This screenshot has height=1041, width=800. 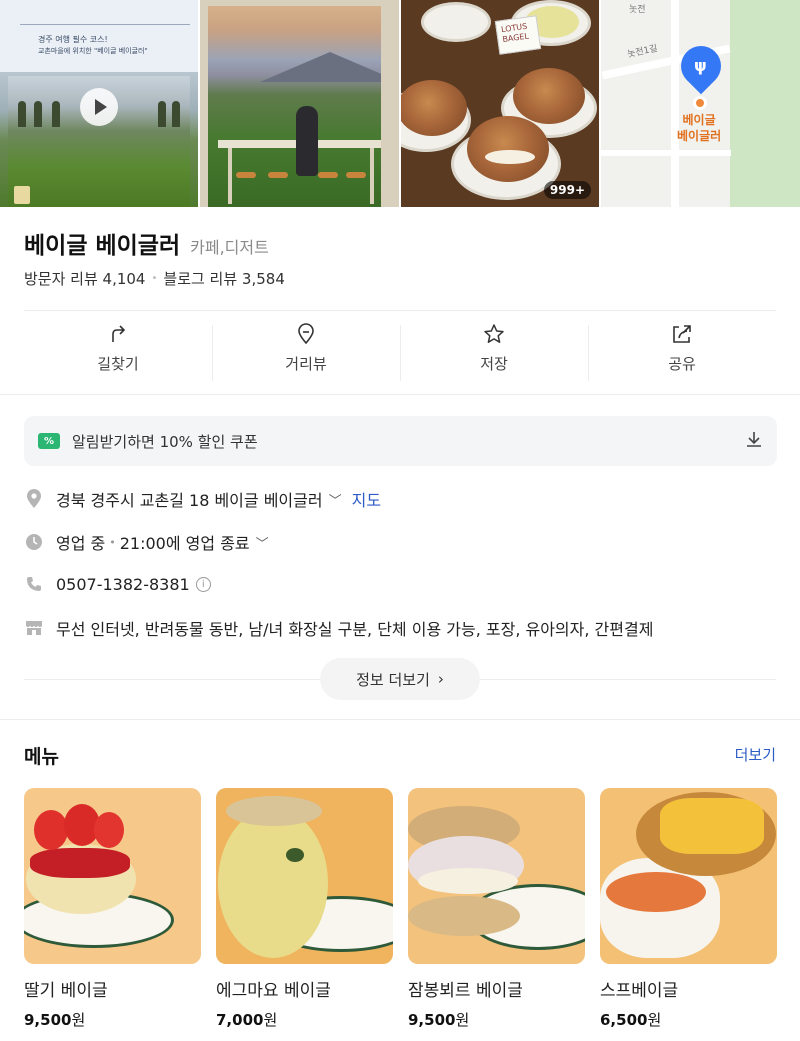 I want to click on photo-count-badge: 999+, so click(x=567, y=190).